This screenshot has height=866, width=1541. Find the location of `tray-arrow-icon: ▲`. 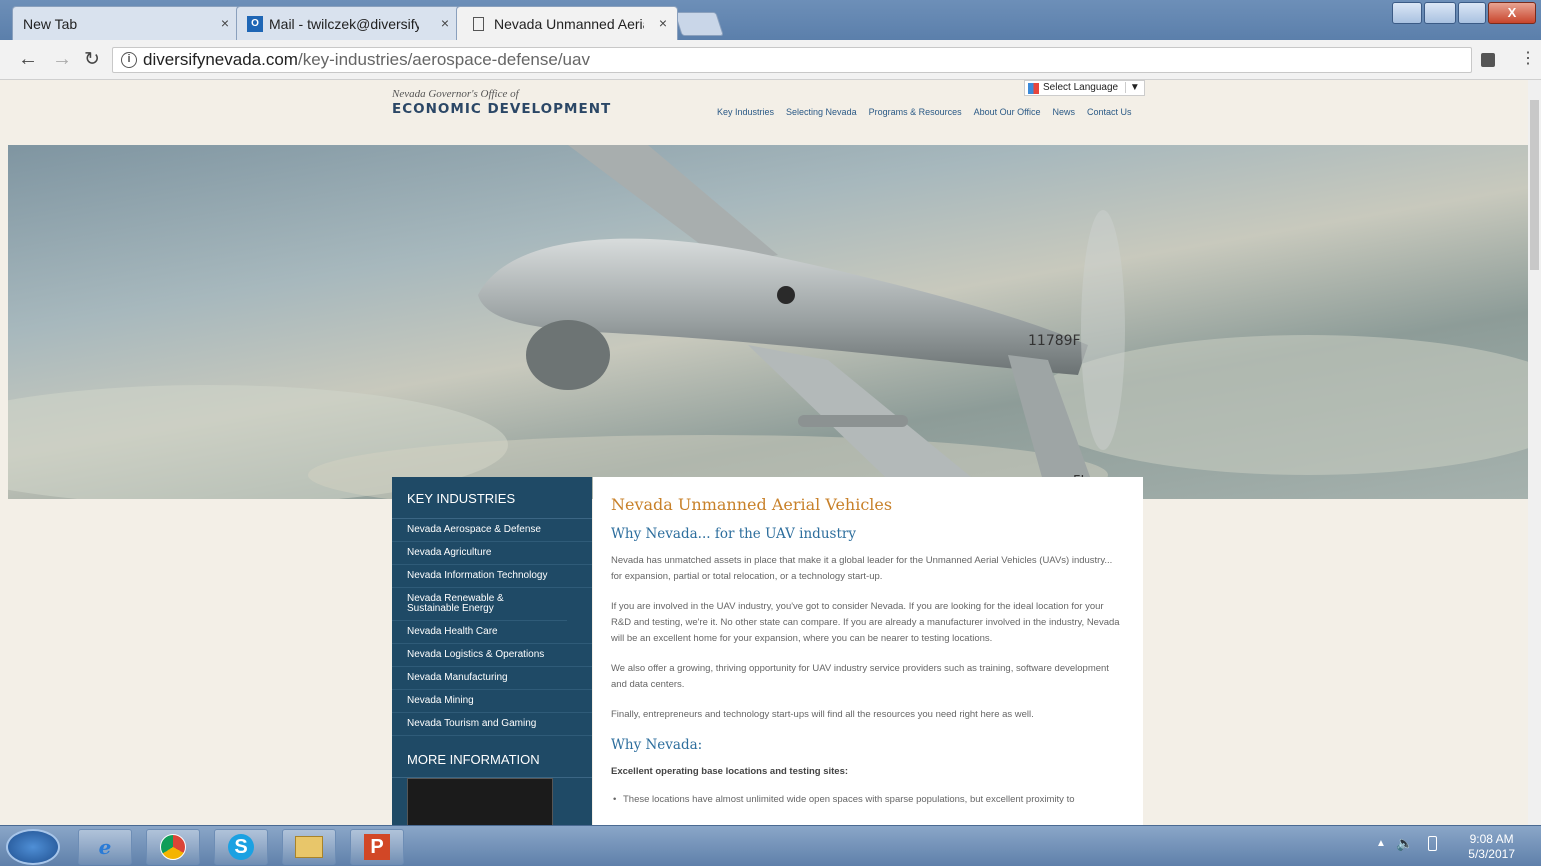

tray-arrow-icon: ▲ is located at coordinates (1381, 843).